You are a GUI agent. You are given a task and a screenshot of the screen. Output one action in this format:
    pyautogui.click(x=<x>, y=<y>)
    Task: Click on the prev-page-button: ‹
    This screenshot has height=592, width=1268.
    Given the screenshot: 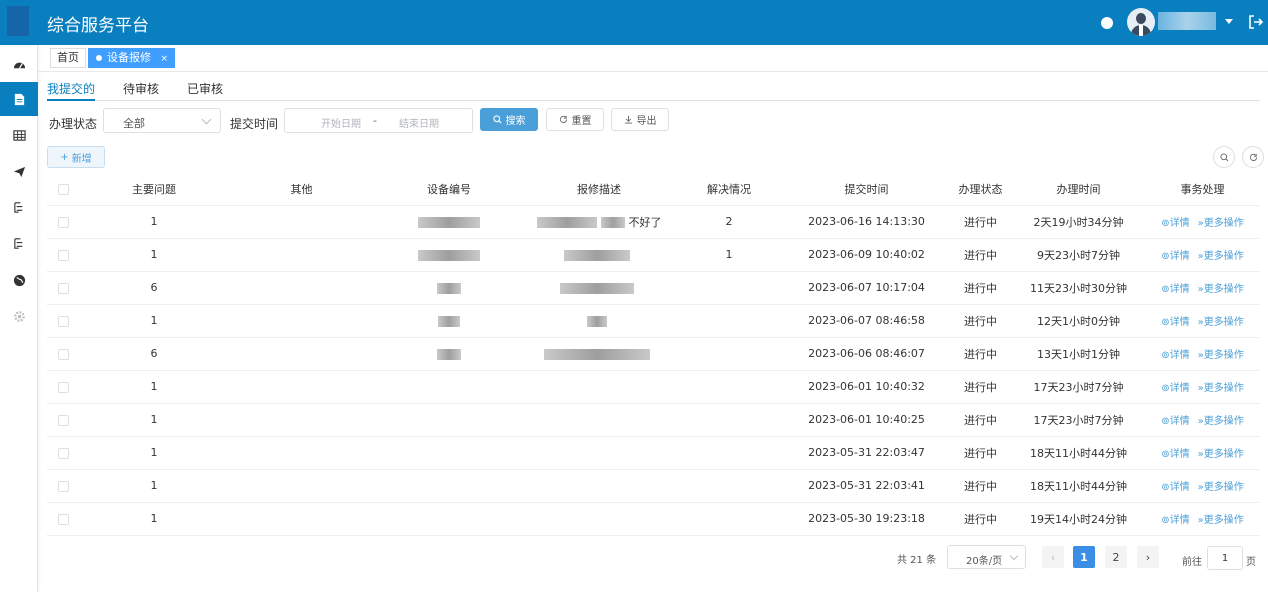 What is the action you would take?
    pyautogui.click(x=1053, y=557)
    